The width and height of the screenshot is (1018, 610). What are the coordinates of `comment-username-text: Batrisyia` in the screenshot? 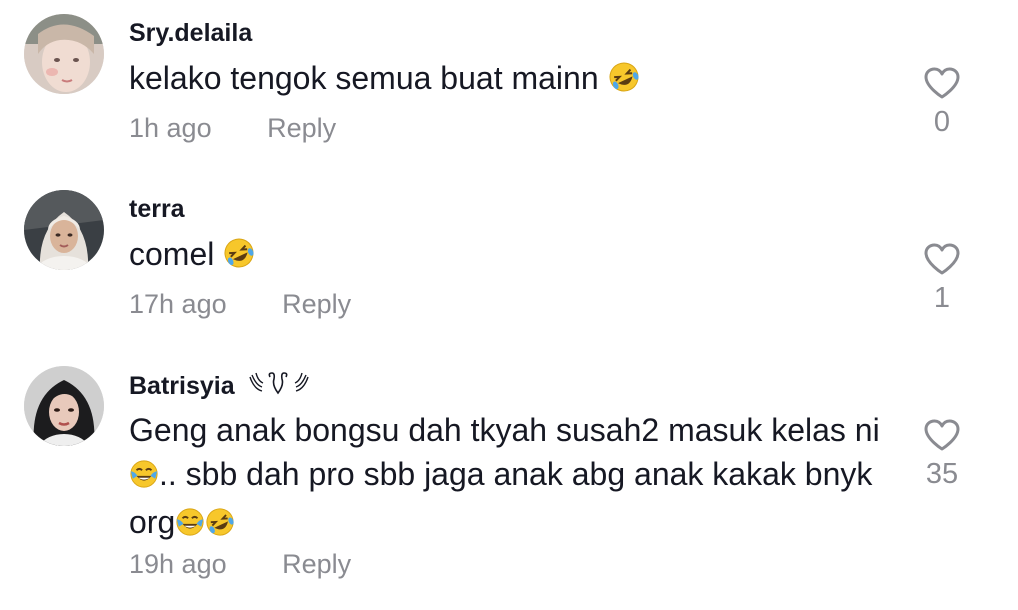 It's located at (182, 386).